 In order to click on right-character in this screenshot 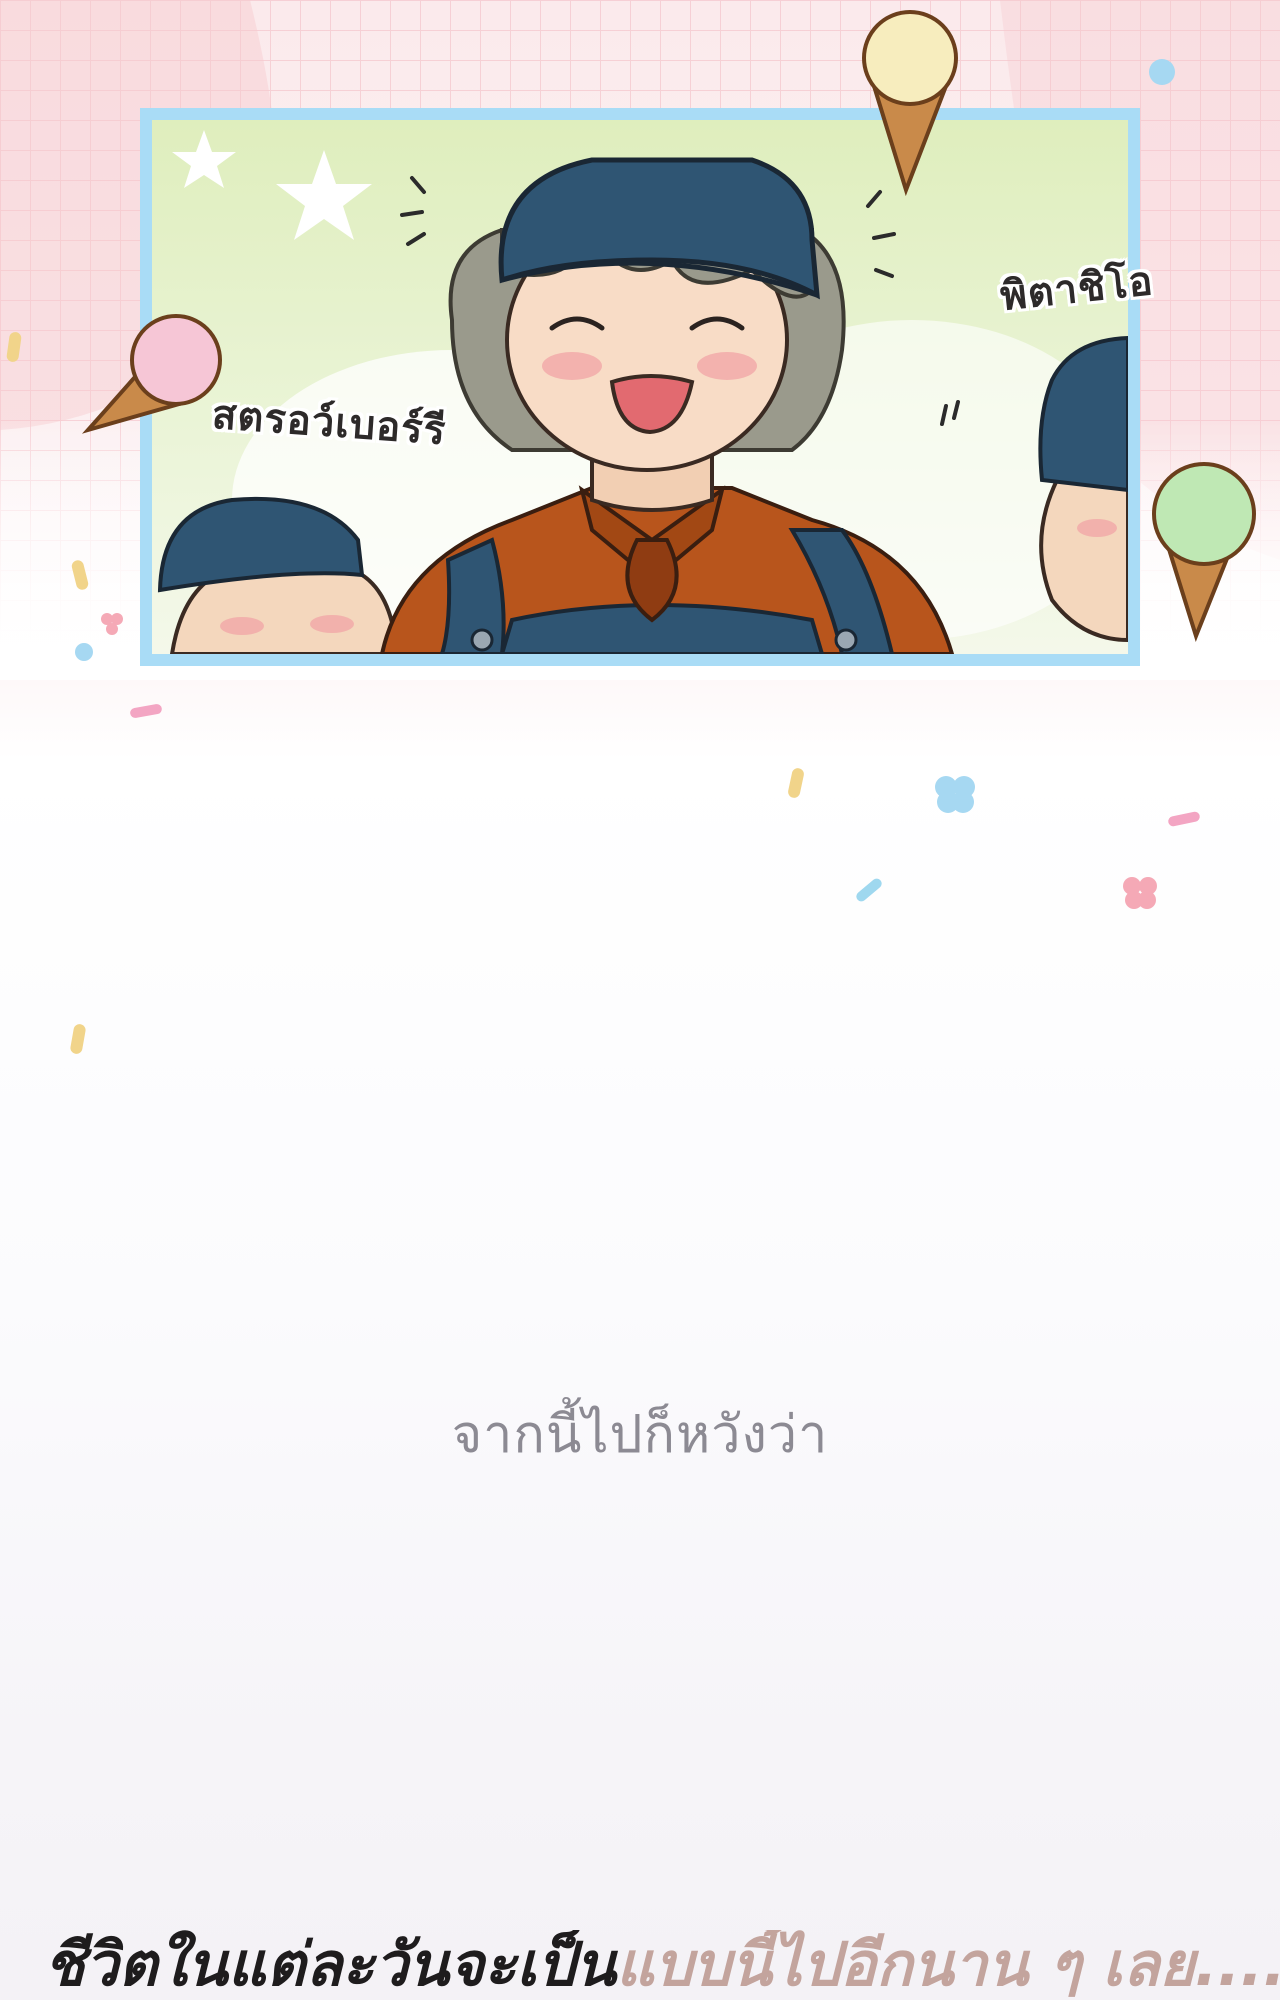, I will do `click(1083, 489)`.